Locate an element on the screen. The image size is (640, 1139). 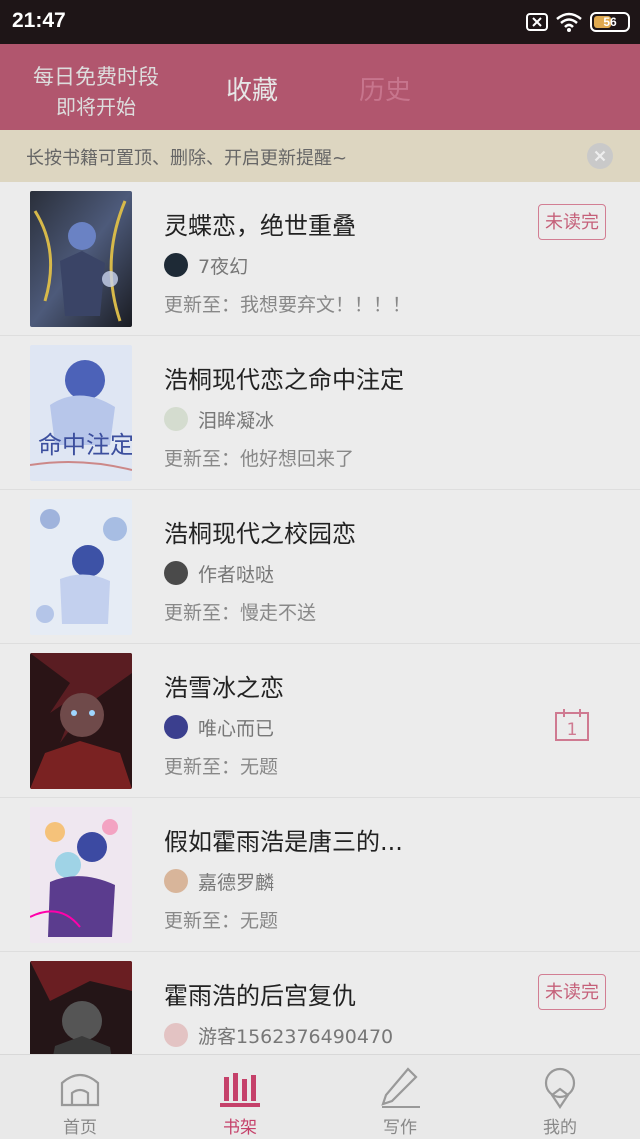
book-author: 唯心而已 is located at coordinates (219, 727).